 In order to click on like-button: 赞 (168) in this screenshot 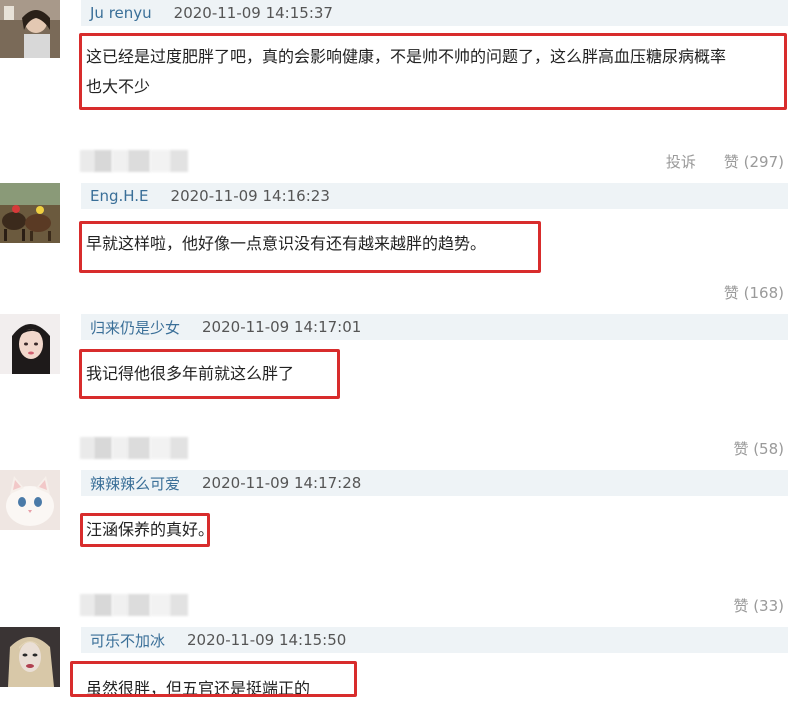, I will do `click(754, 292)`.